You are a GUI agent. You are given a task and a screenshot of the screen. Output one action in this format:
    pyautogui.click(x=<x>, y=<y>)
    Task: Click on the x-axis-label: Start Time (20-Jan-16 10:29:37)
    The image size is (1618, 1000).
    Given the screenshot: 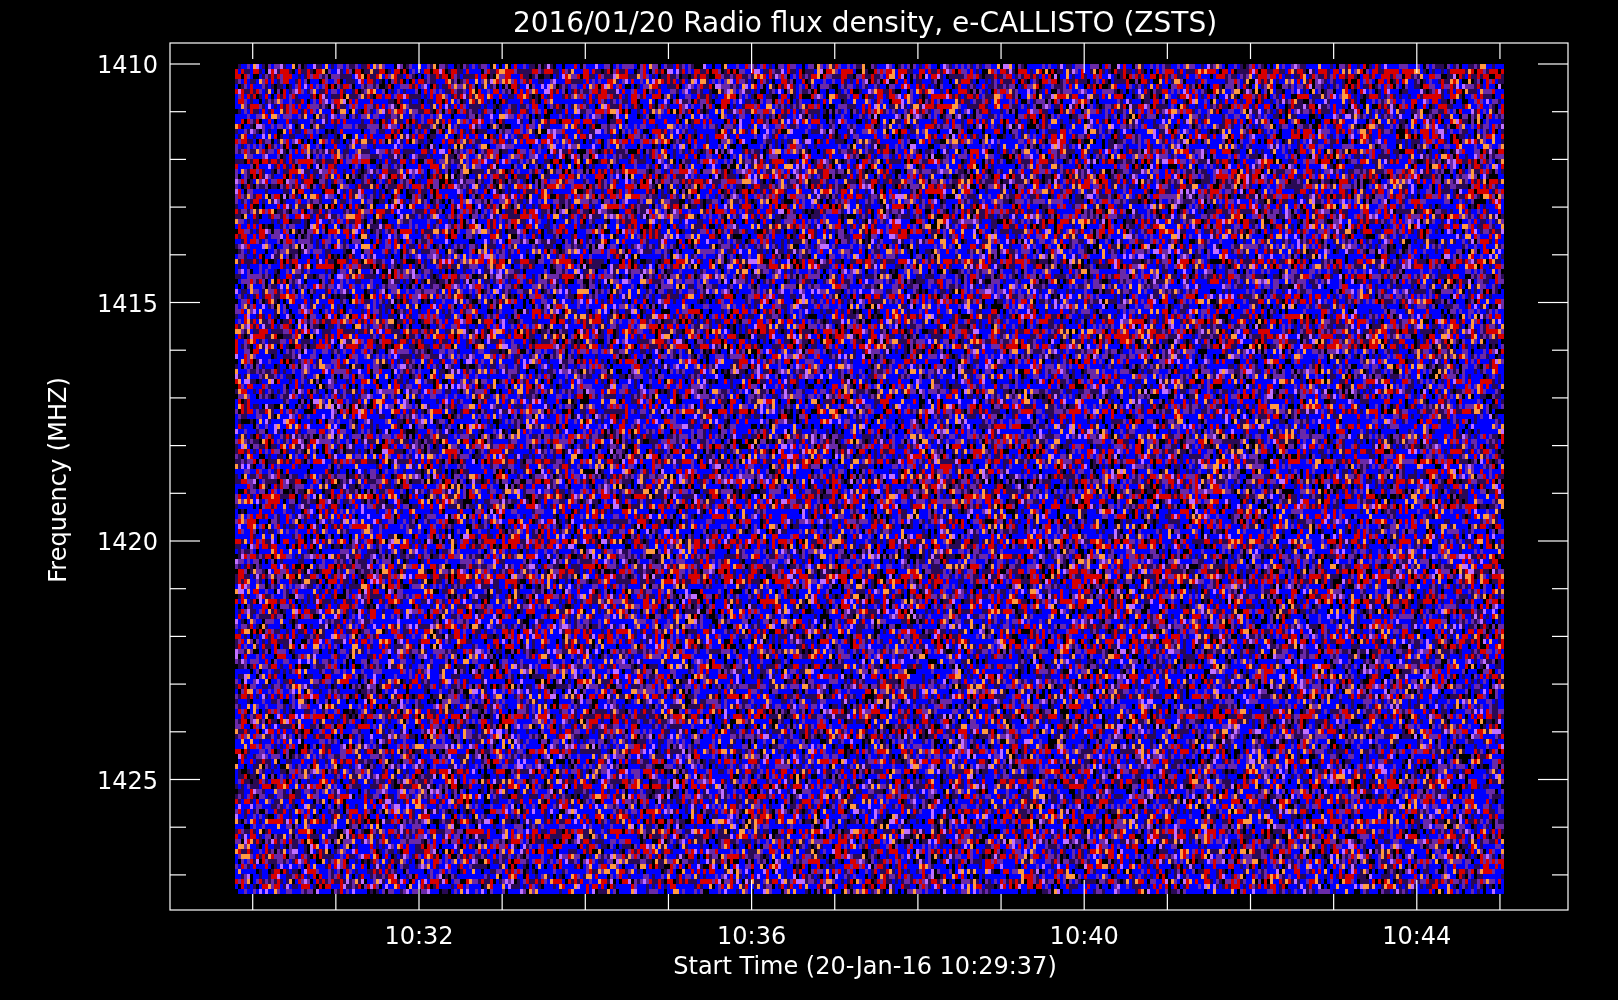 What is the action you would take?
    pyautogui.click(x=865, y=966)
    